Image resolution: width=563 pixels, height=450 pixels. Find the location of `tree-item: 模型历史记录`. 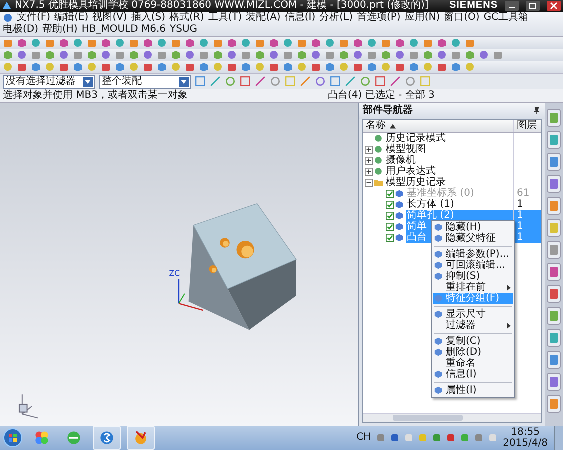

tree-item: 模型历史记录 is located at coordinates (449, 182).